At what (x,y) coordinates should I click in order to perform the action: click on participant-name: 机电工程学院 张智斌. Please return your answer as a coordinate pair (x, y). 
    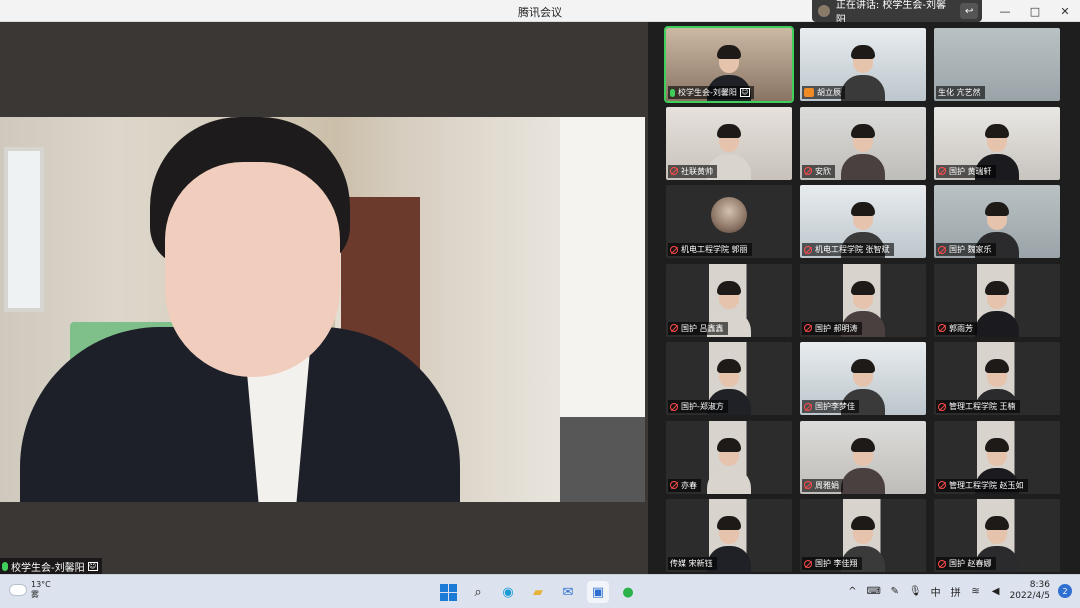
    Looking at the image, I should click on (852, 249).